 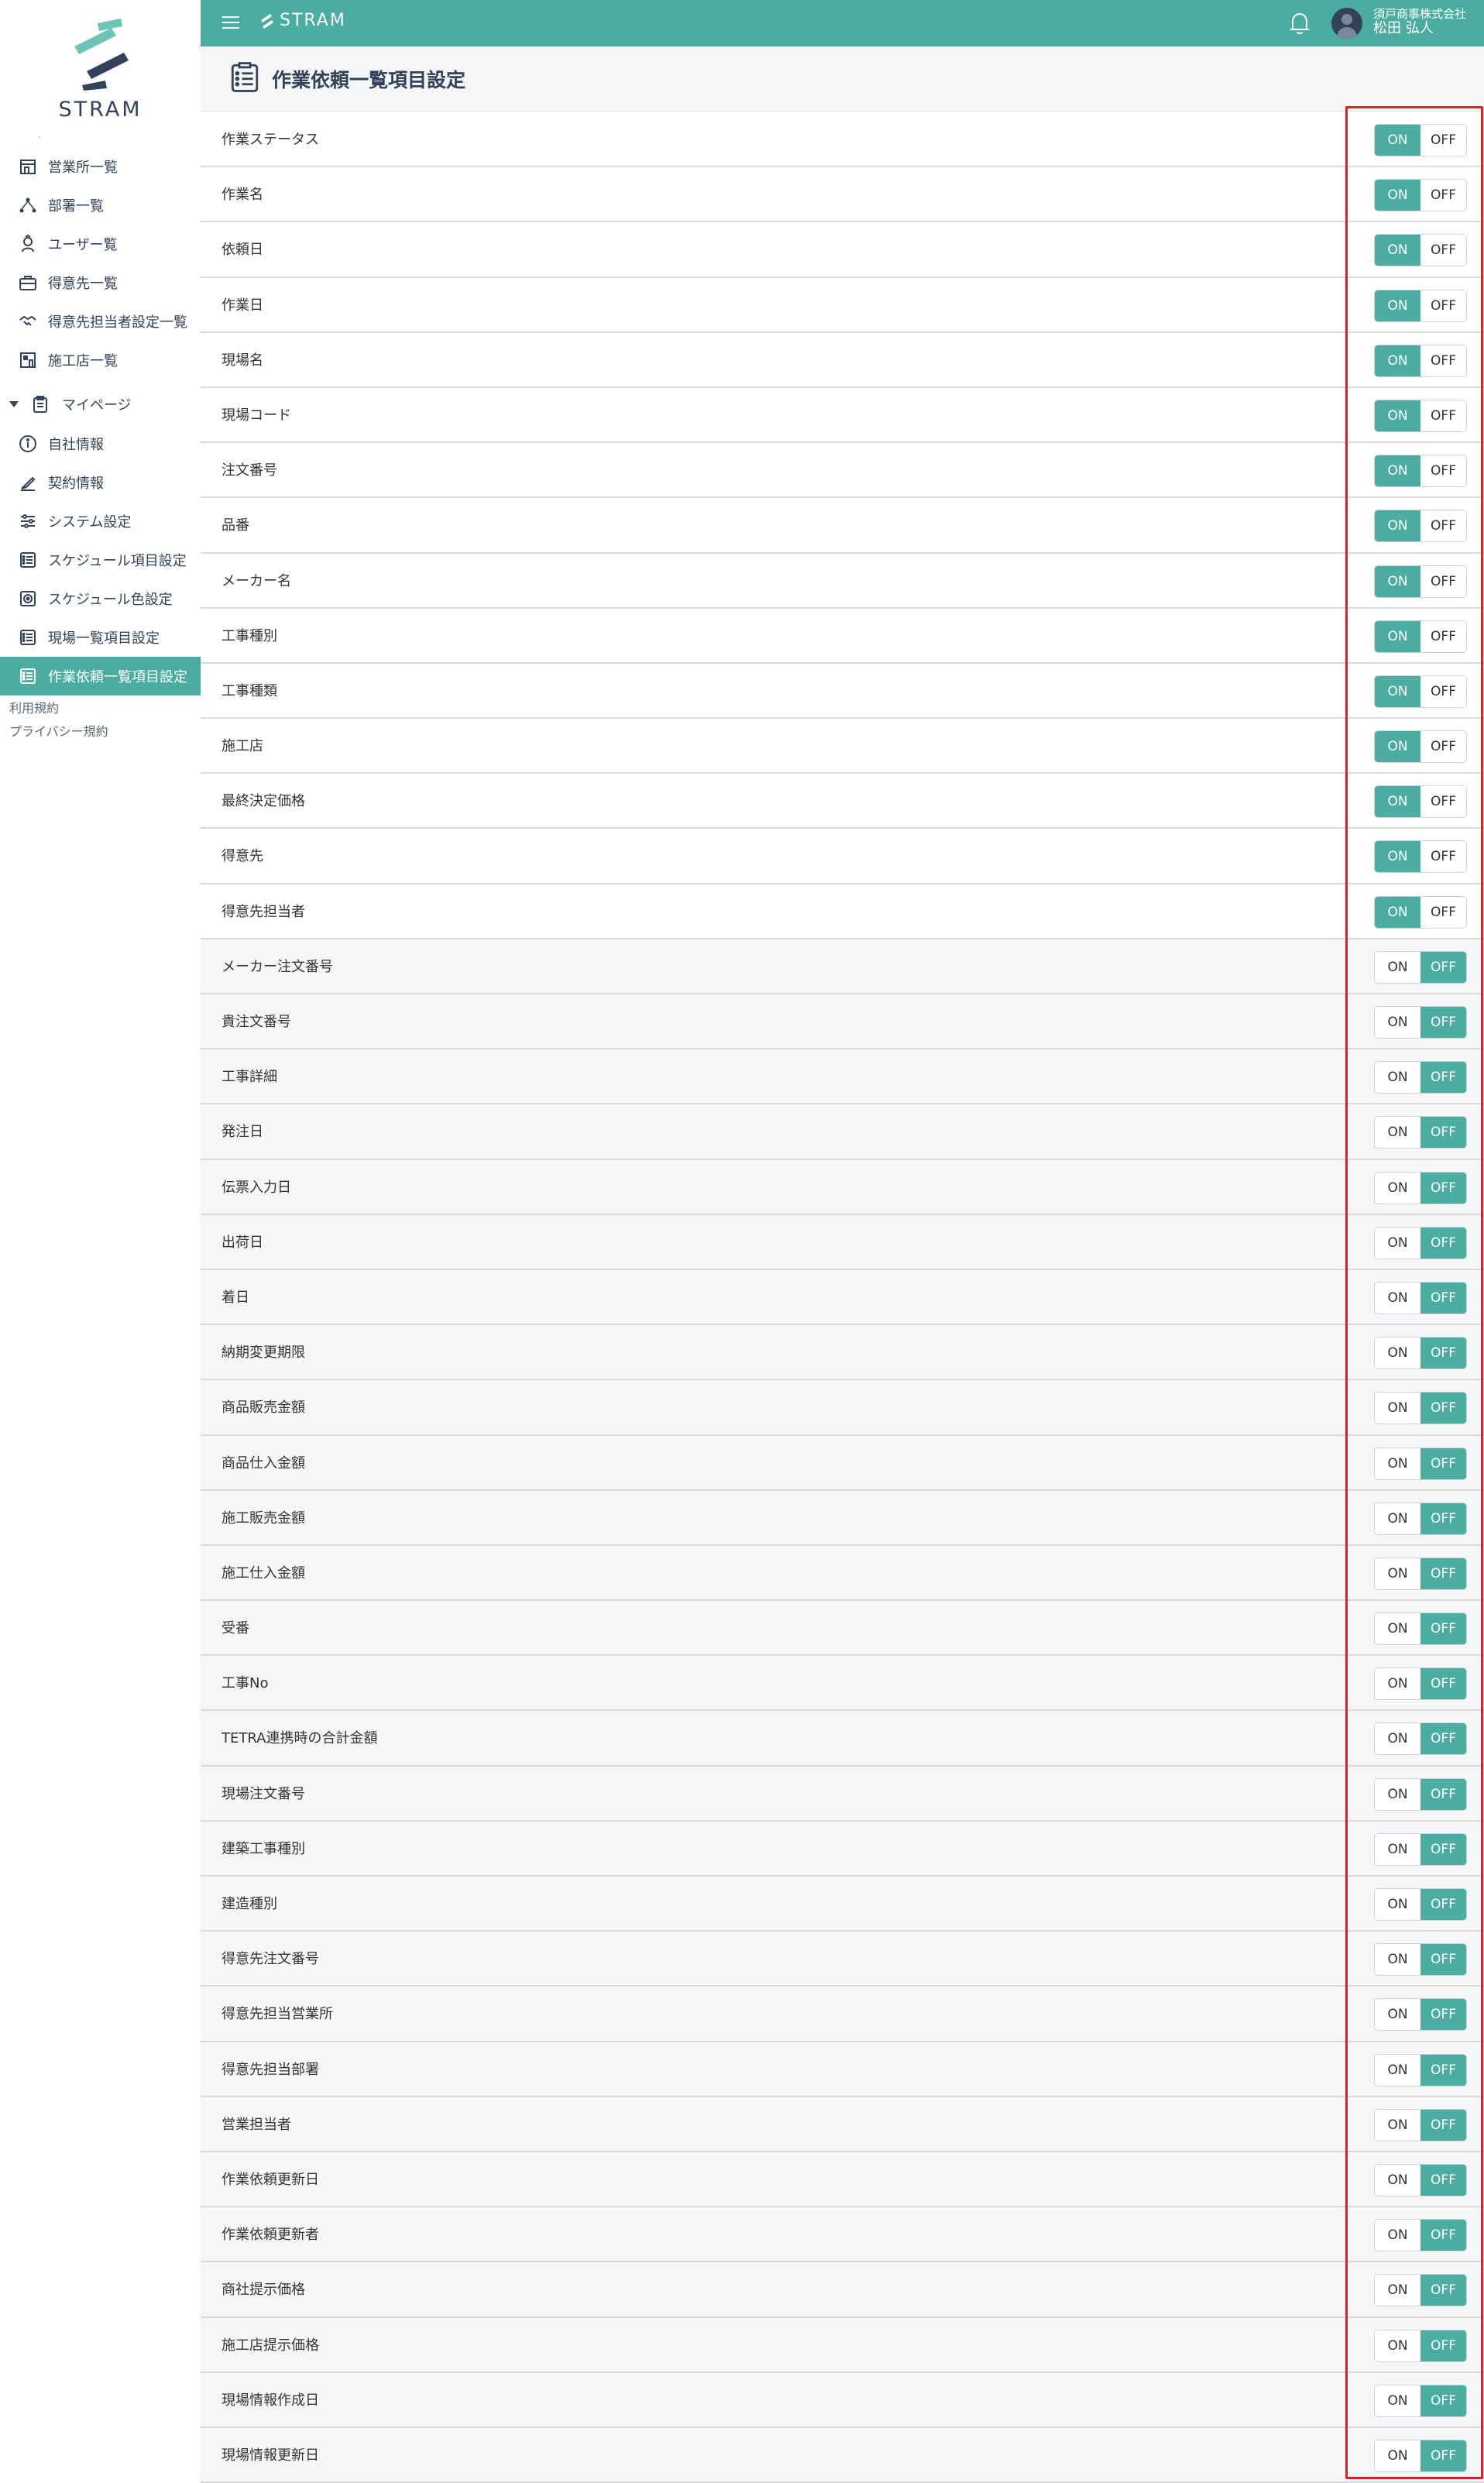 What do you see at coordinates (101, 560) in the screenshot?
I see `sidebar-item-schedule-items: スケジュール項目設定` at bounding box center [101, 560].